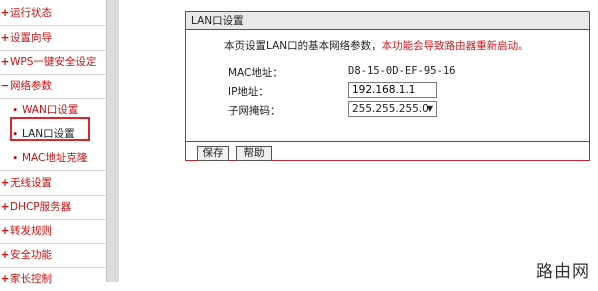 The height and width of the screenshot is (291, 598). Describe the element at coordinates (53, 13) in the screenshot. I see `sidebar-item-status: +运行状态` at that location.